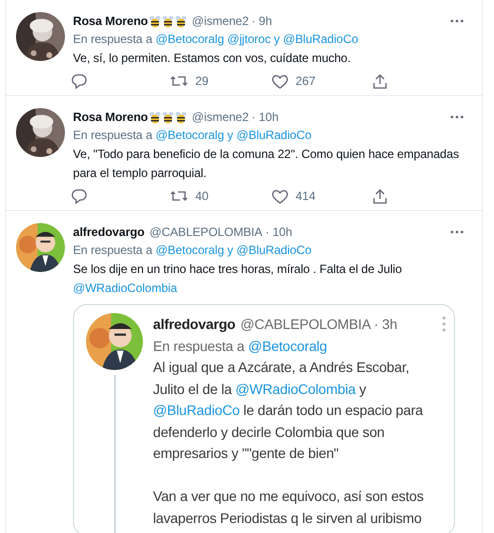 Image resolution: width=494 pixels, height=533 pixels. What do you see at coordinates (266, 164) in the screenshot?
I see `tweet-text: Ve, "Todo para beneficio de la comuna 22". Como quien hace empanadas para el templo parroquial.` at bounding box center [266, 164].